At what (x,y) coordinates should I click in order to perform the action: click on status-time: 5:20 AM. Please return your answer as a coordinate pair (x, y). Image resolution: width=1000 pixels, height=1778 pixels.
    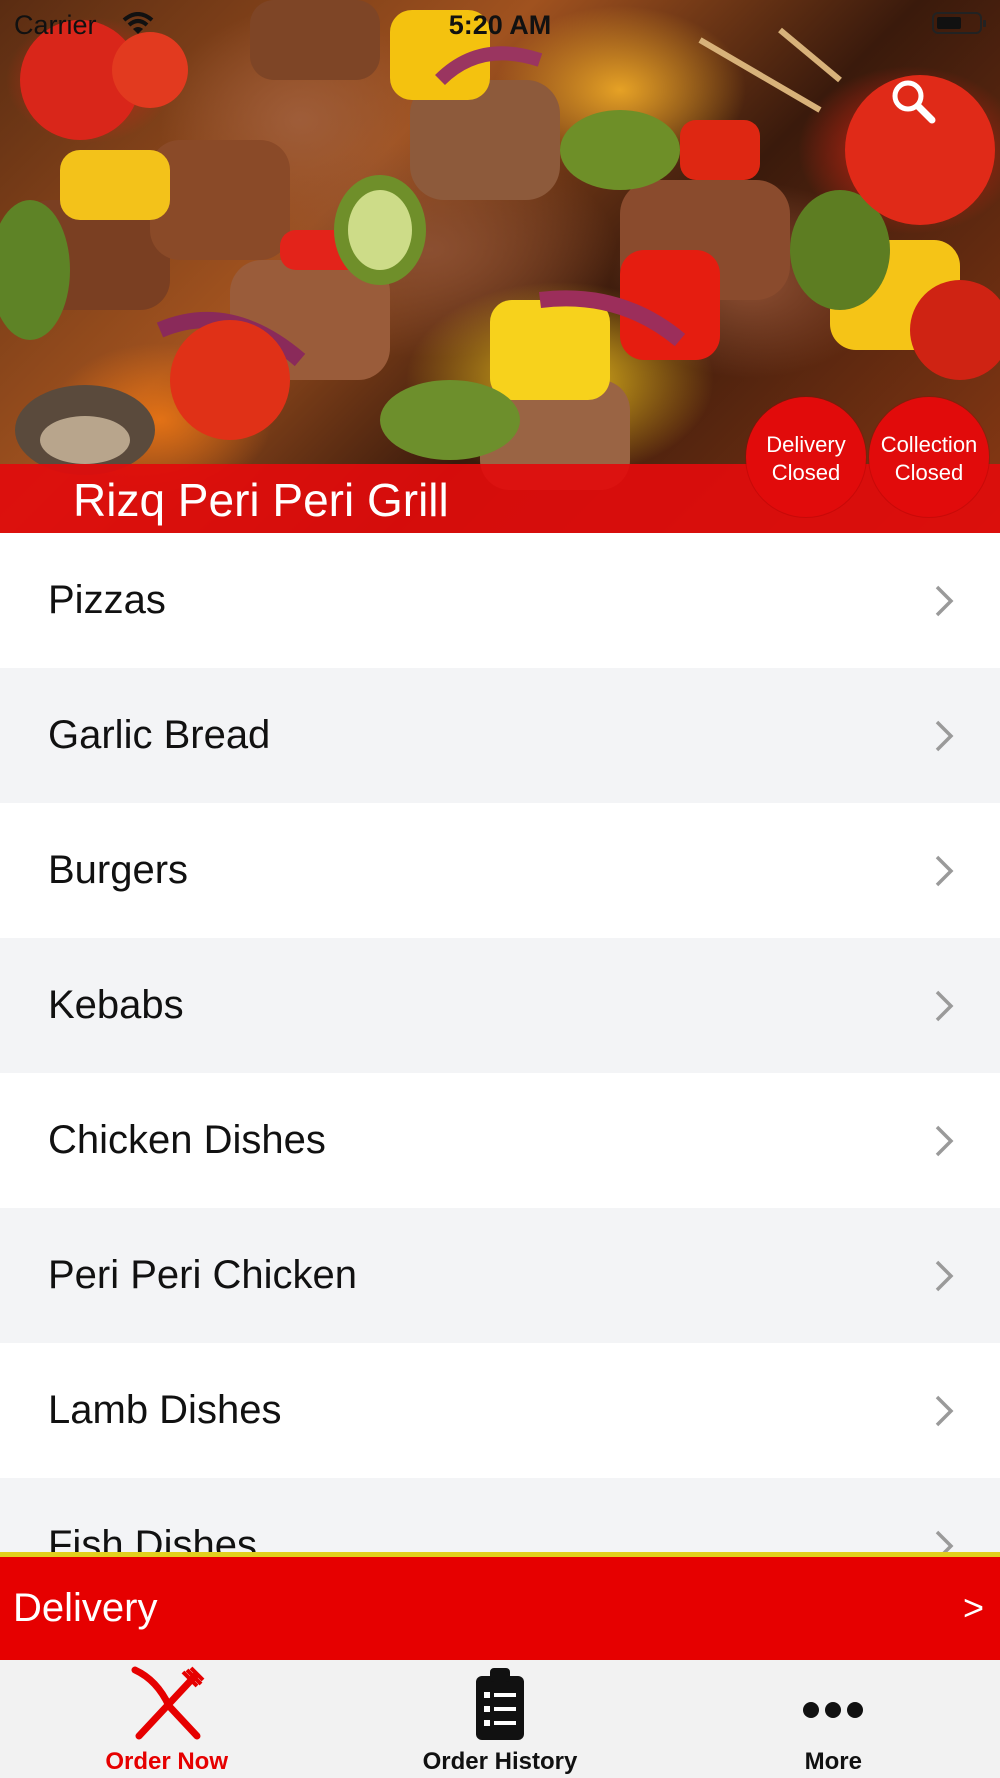
    Looking at the image, I should click on (500, 25).